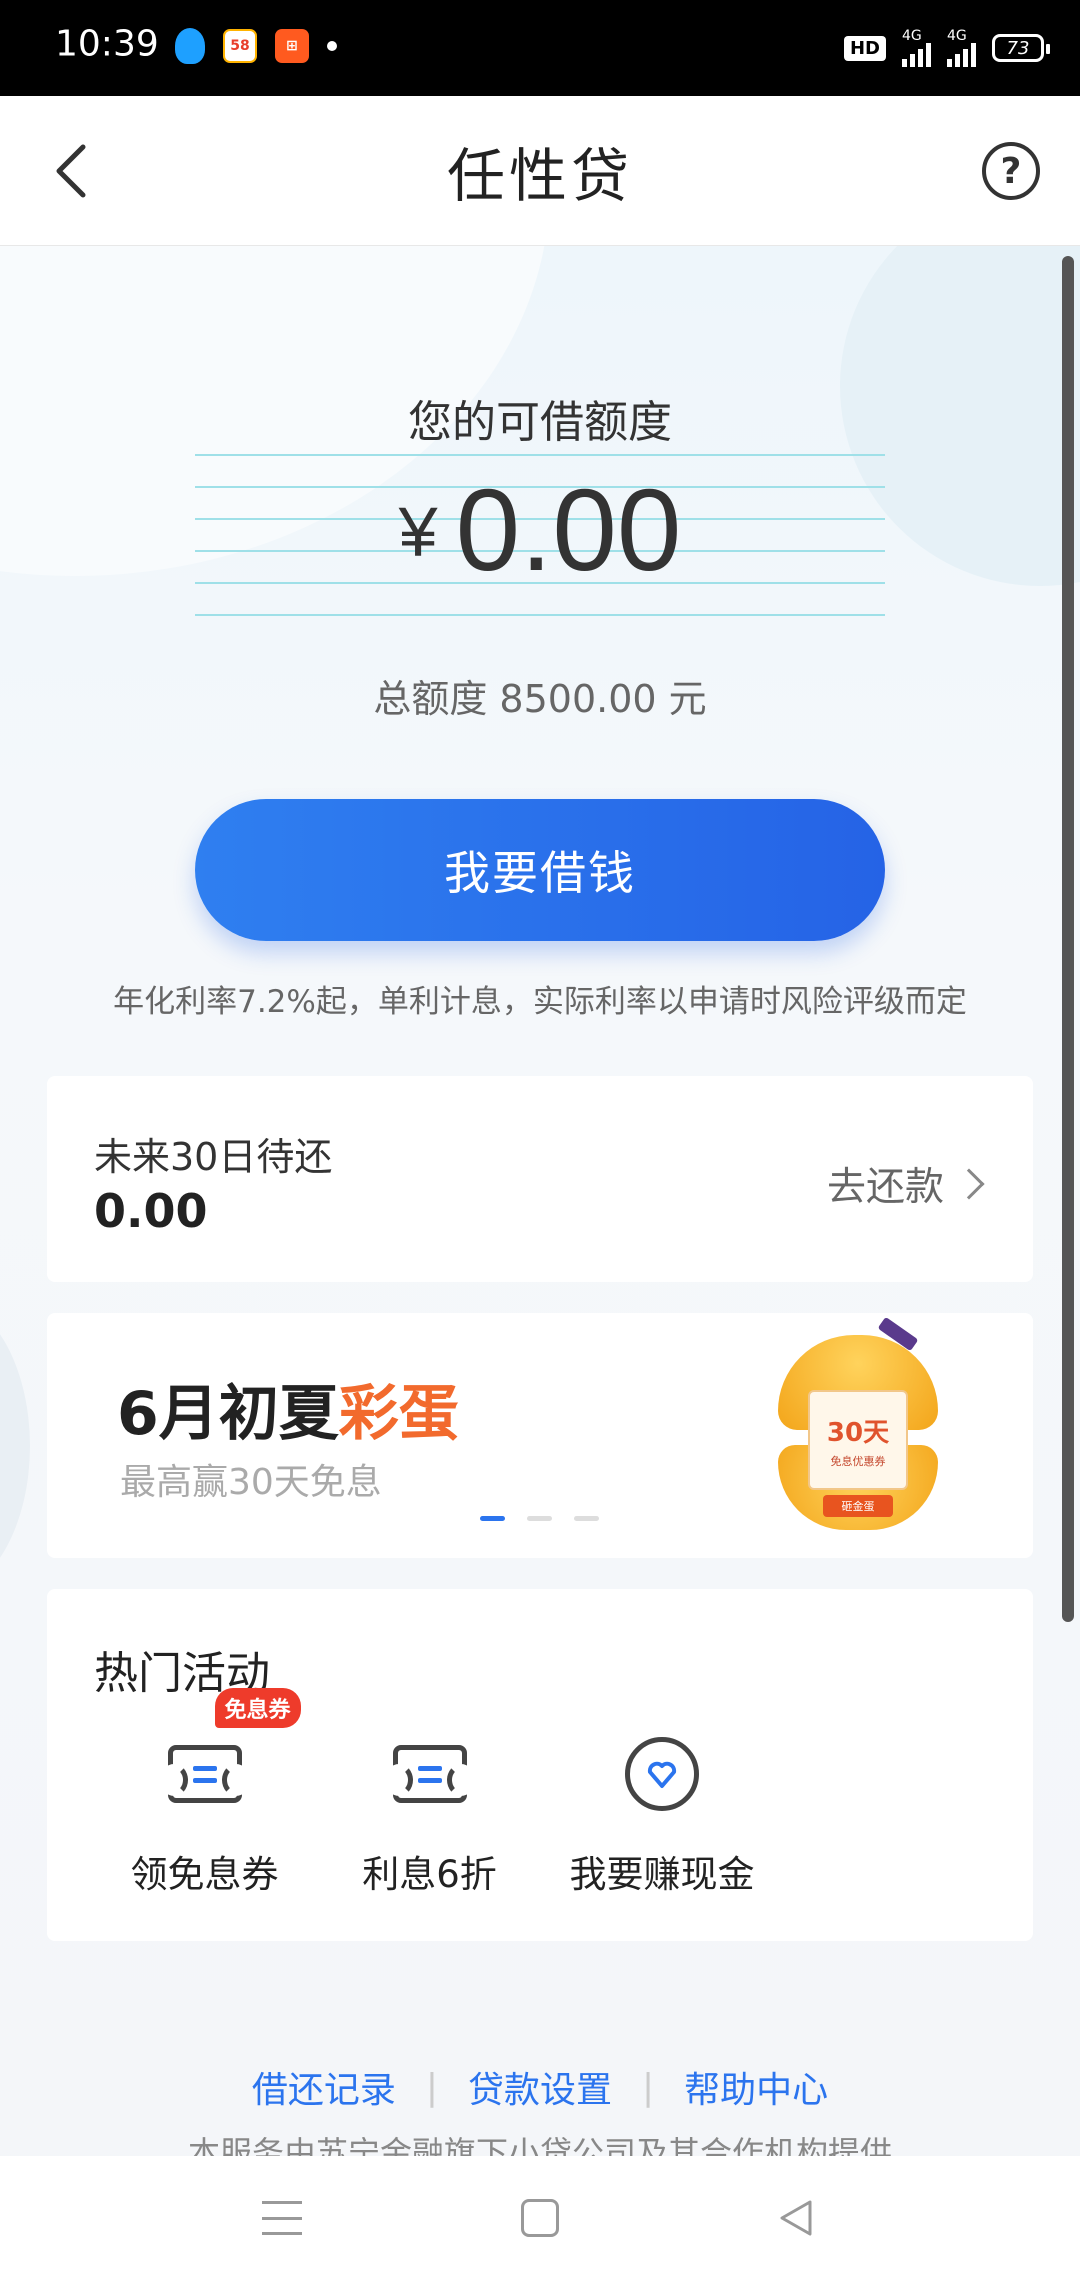 This screenshot has width=1080, height=2280. Describe the element at coordinates (540, 1765) in the screenshot. I see `hot-activities-card: 热门活动 免息券 领免息券 利息6折 我要赚现金` at that location.